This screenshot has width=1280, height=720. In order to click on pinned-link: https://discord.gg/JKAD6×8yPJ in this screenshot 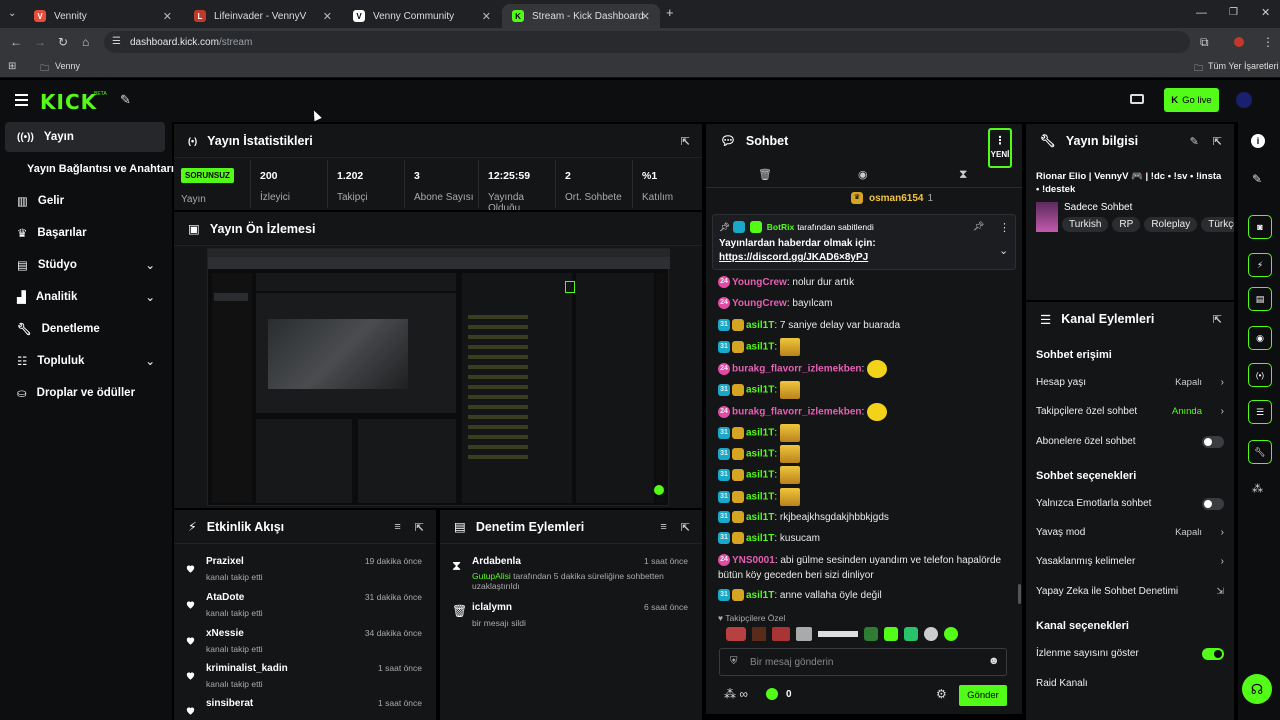, I will do `click(793, 257)`.